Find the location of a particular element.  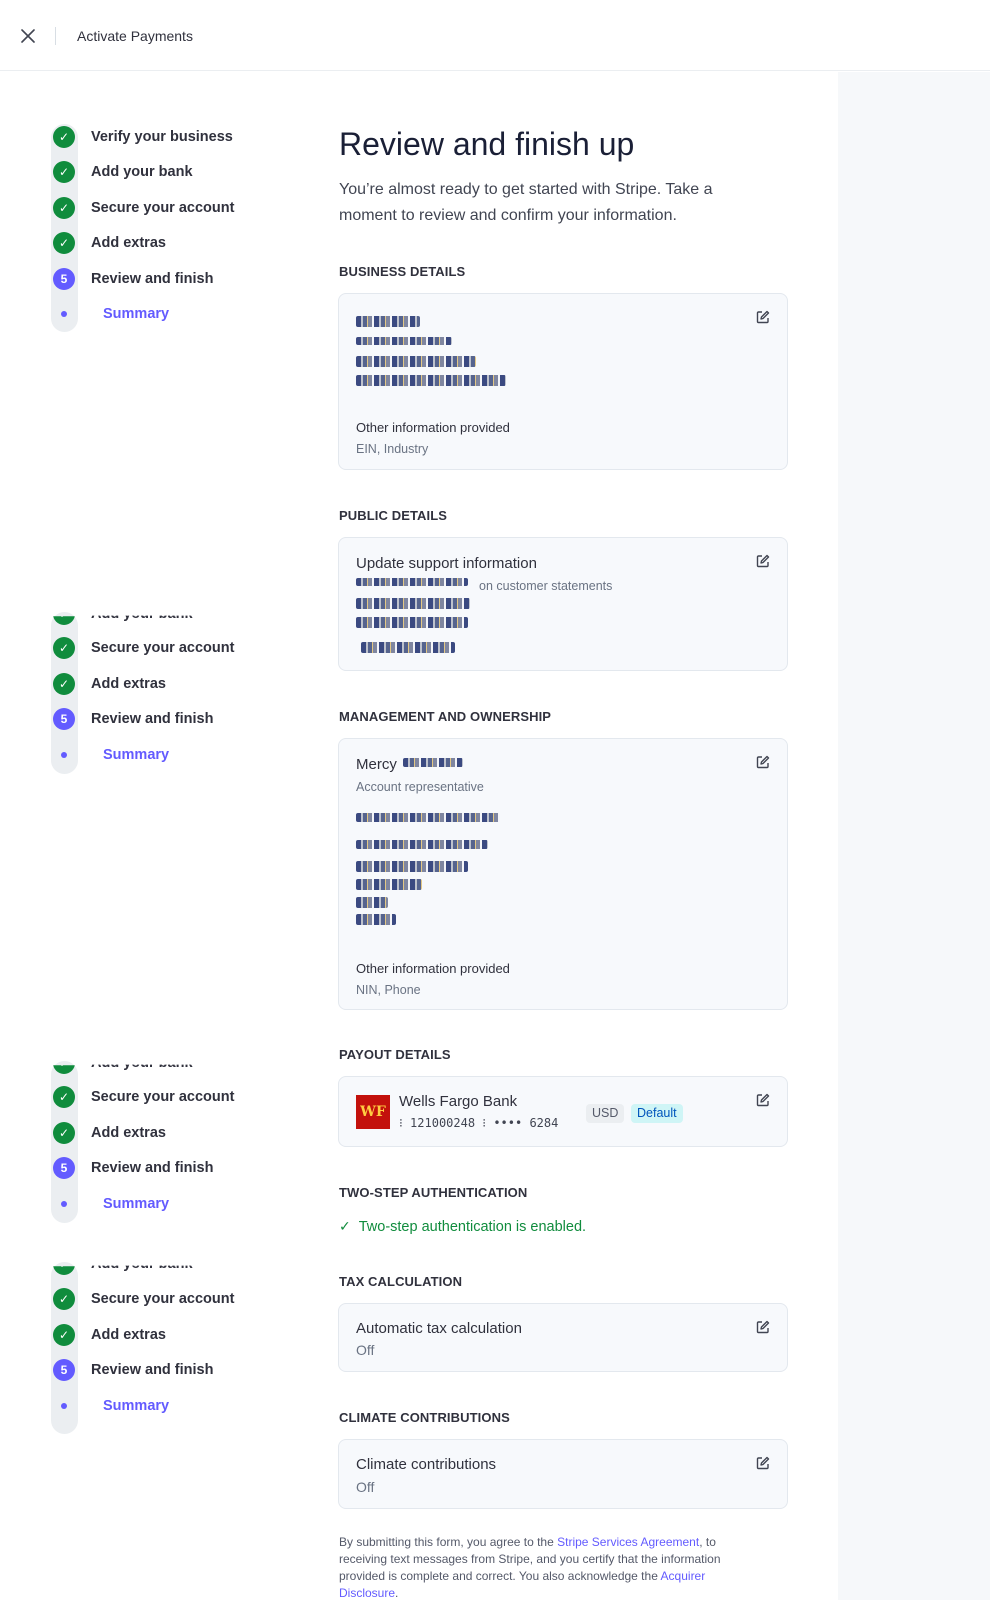

section-heading-payout: PAYOUT DETAILS is located at coordinates (395, 1054).